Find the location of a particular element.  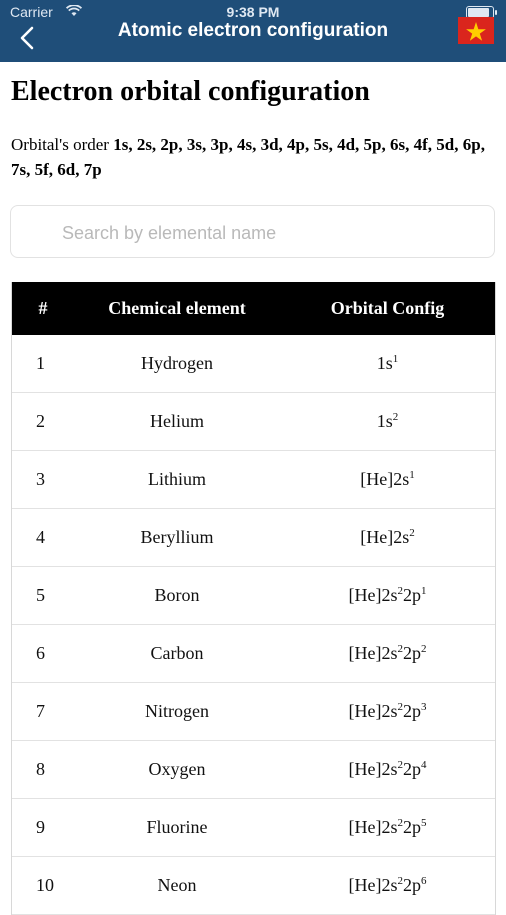

table-row: 3 Lithium [He]2s1 is located at coordinates (253, 480).